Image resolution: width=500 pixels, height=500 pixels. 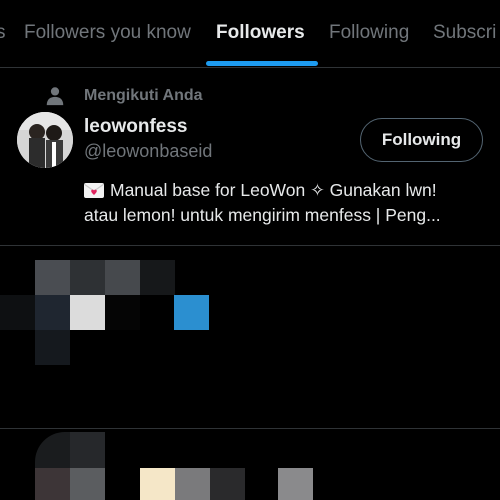 What do you see at coordinates (3, 33) in the screenshot?
I see `tab-previous: s` at bounding box center [3, 33].